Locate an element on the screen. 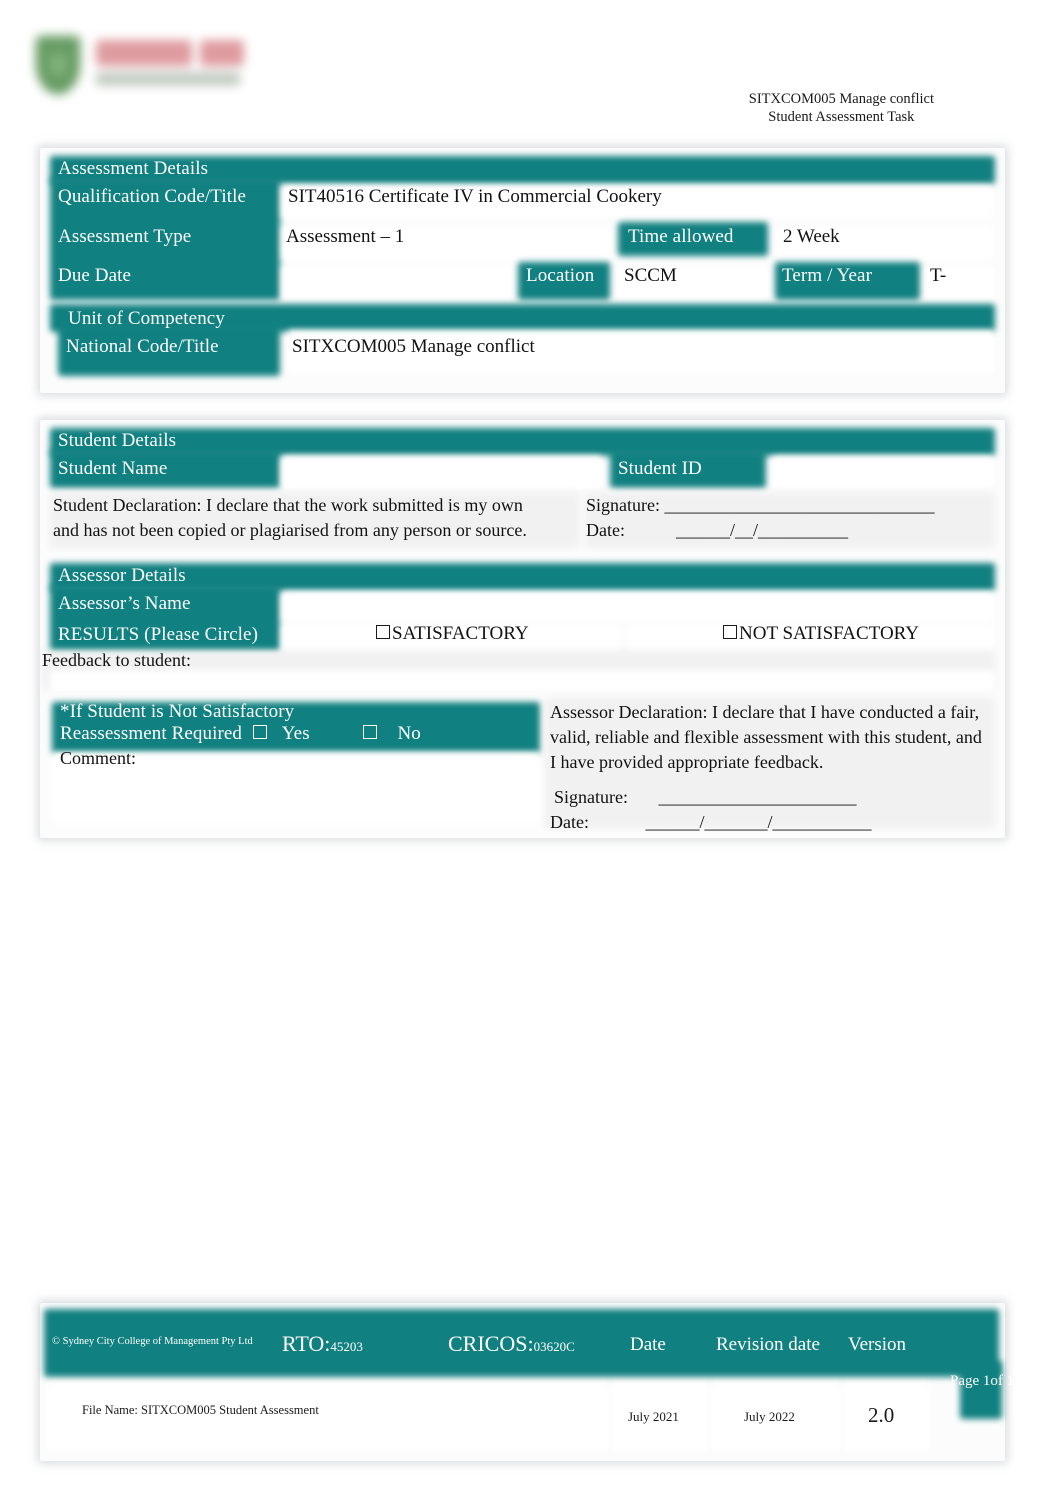 The height and width of the screenshot is (1506, 1062). footer-date-header: Date is located at coordinates (648, 1344).